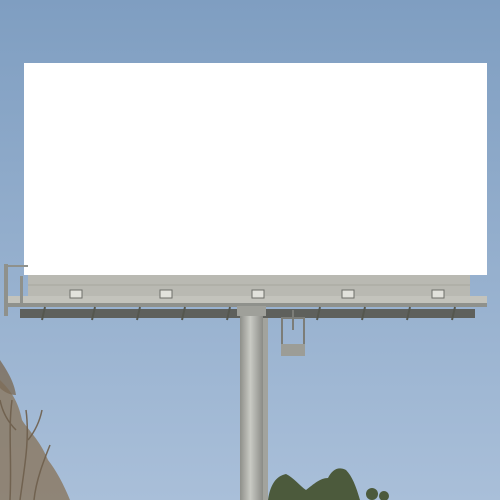 Image resolution: width=500 pixels, height=500 pixels. I want to click on pole, so click(251, 405).